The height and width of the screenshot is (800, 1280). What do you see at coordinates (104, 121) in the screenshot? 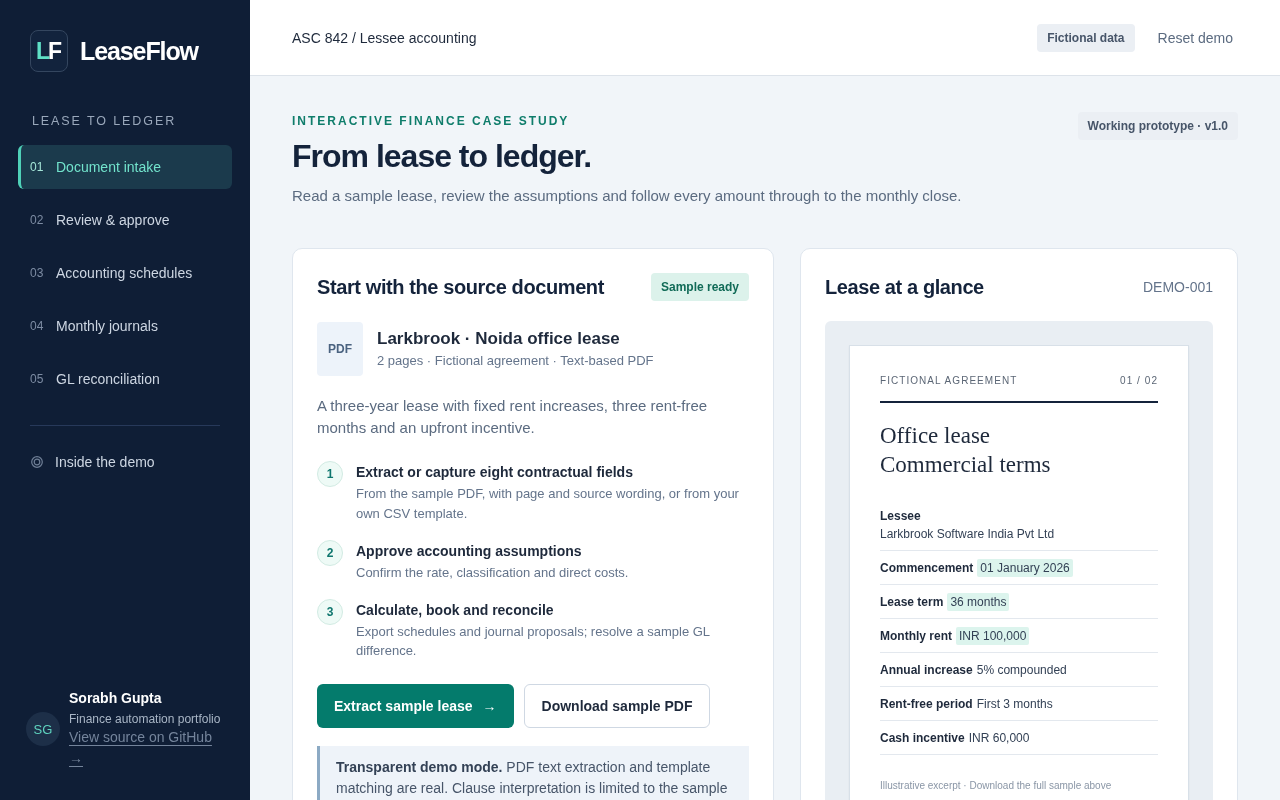
I see `section-label: LEASE TO LEDGER` at bounding box center [104, 121].